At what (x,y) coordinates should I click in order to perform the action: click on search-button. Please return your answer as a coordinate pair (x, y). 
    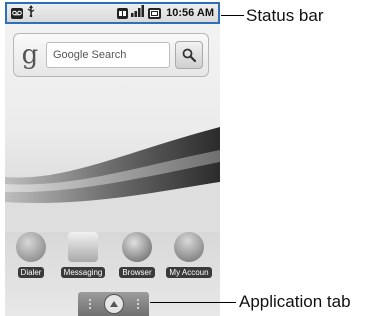
    Looking at the image, I should click on (189, 55).